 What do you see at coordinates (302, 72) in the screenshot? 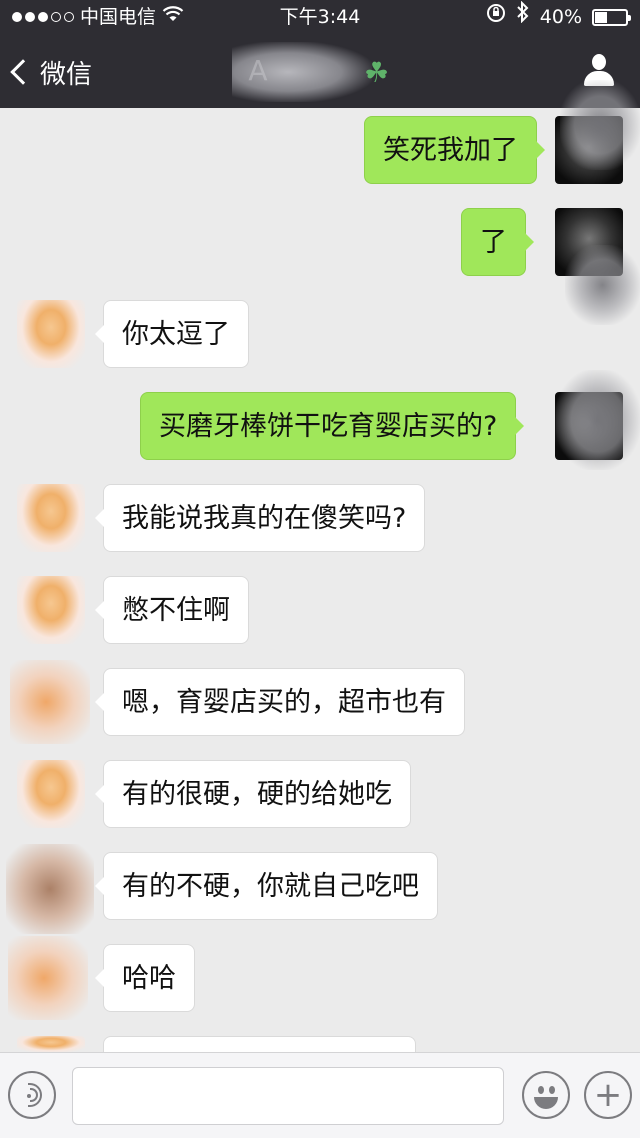
I see `redacted-title-scribble` at bounding box center [302, 72].